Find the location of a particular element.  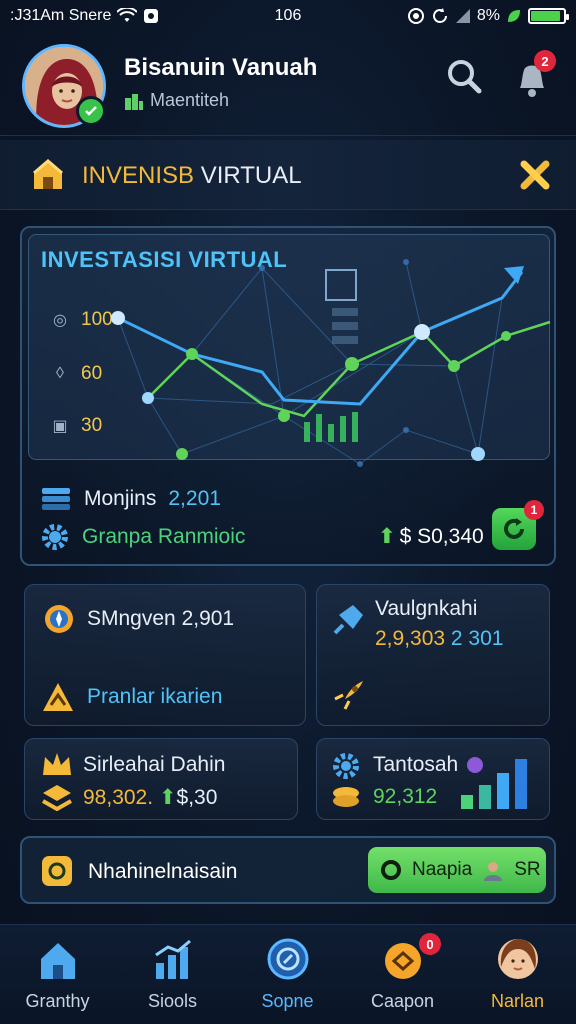

verified-badge-icon is located at coordinates (91, 111).